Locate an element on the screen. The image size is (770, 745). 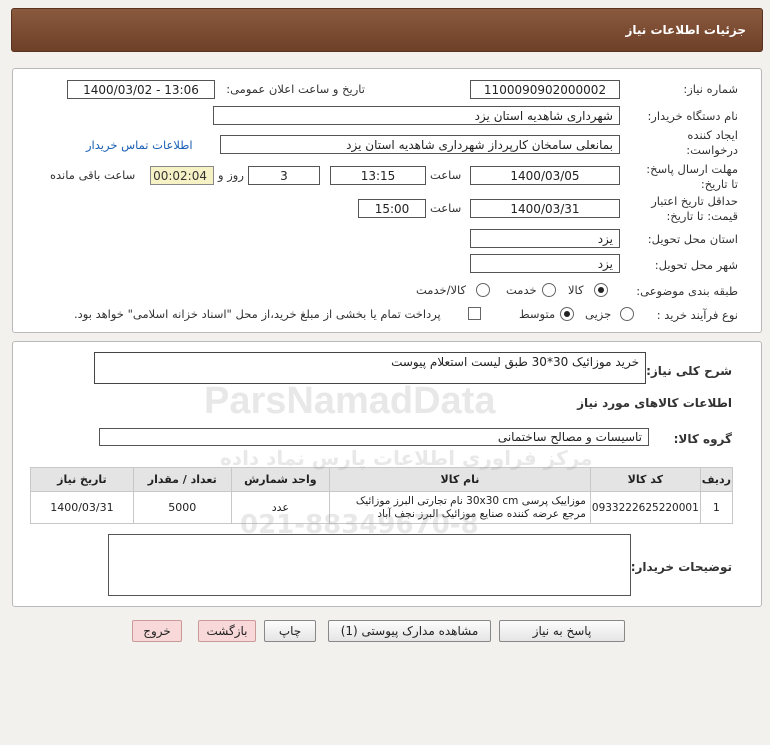
process-label: نوع فرآیند خرید : is located at coordinates (697, 315).